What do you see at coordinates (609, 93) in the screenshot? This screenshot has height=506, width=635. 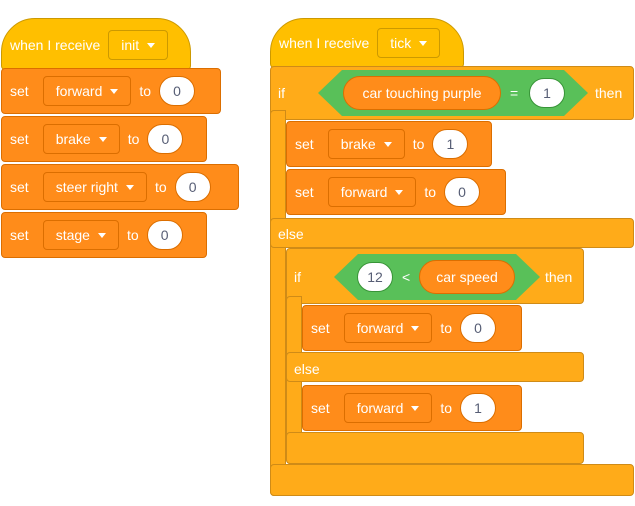 I see `outer-then-label: then` at bounding box center [609, 93].